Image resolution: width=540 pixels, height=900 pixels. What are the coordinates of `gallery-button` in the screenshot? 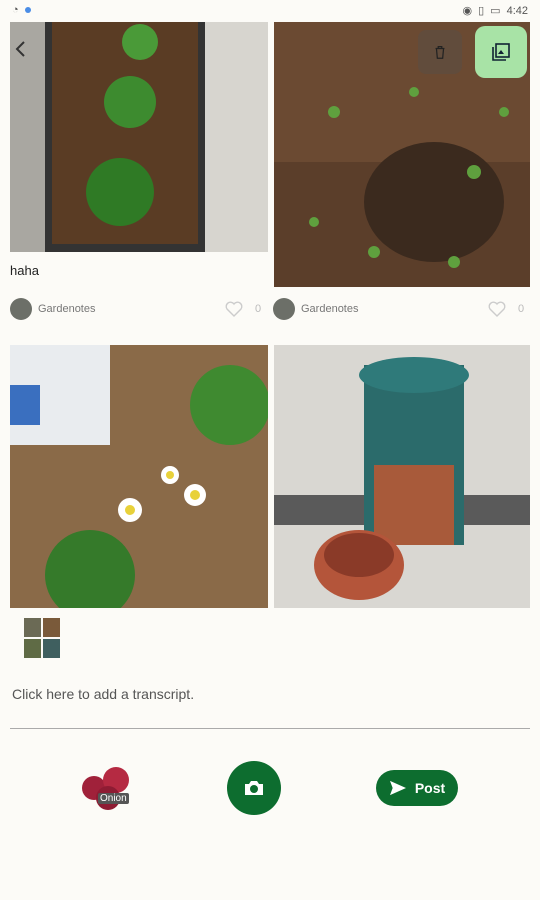 It's located at (501, 52).